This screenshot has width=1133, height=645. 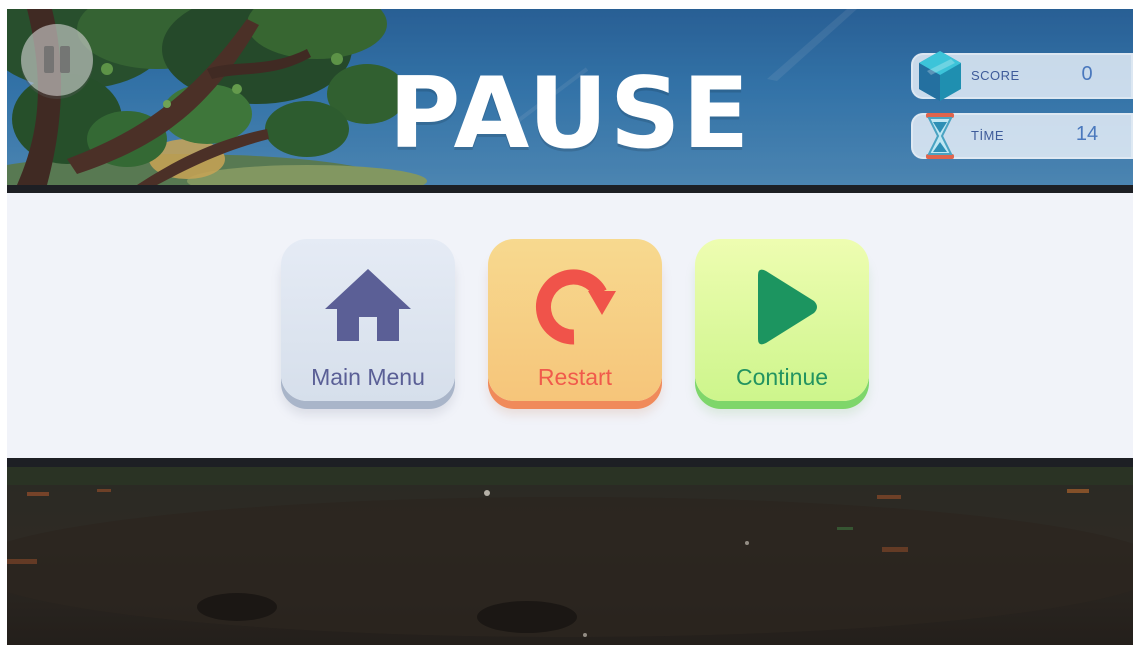 What do you see at coordinates (995, 75) in the screenshot?
I see `score-label: SCORE` at bounding box center [995, 75].